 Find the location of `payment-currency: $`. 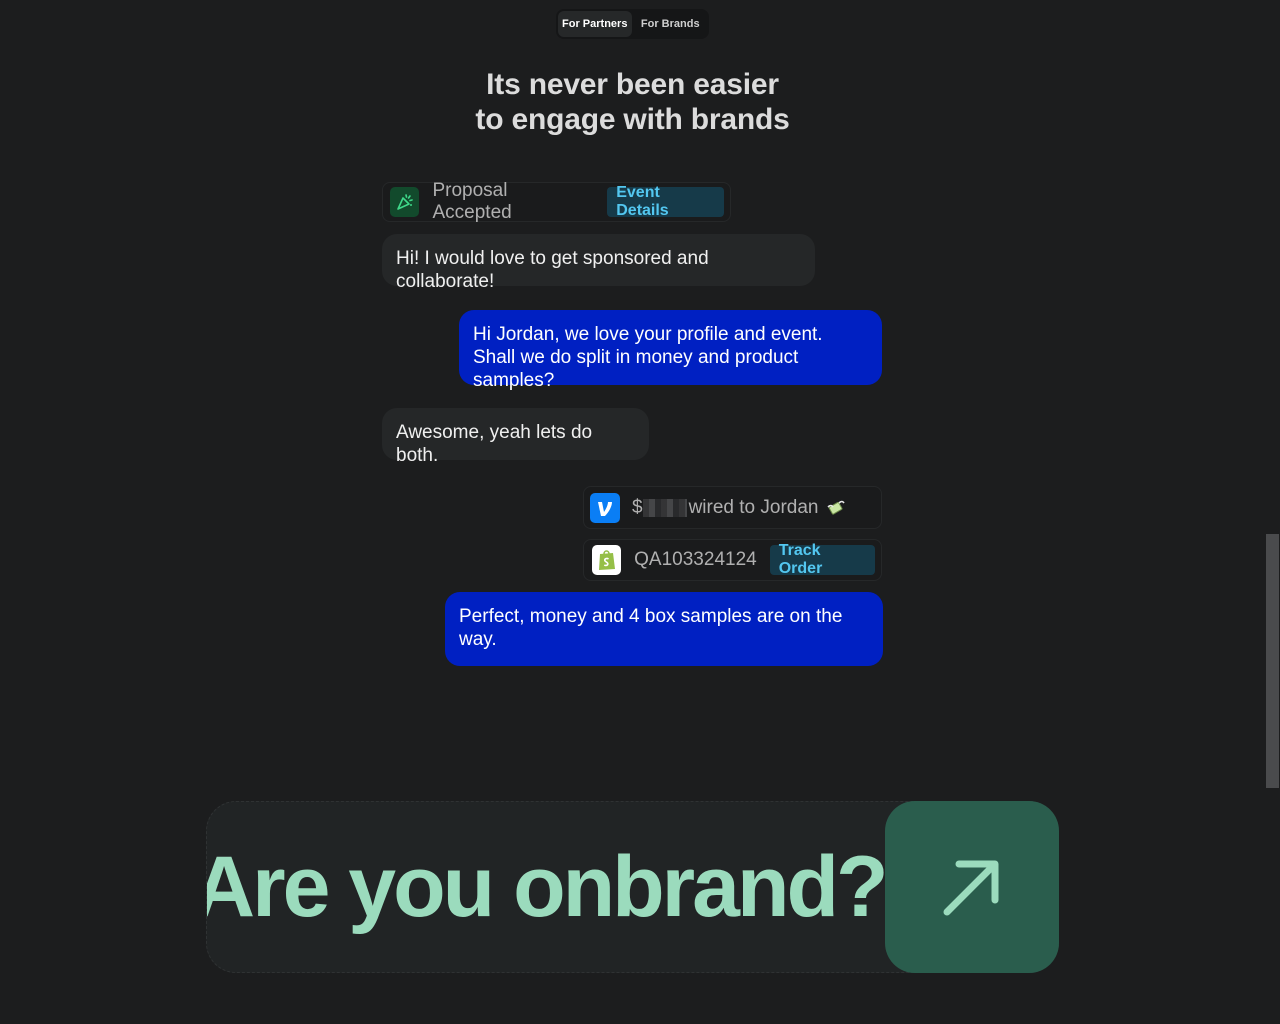

payment-currency: $ is located at coordinates (637, 507).